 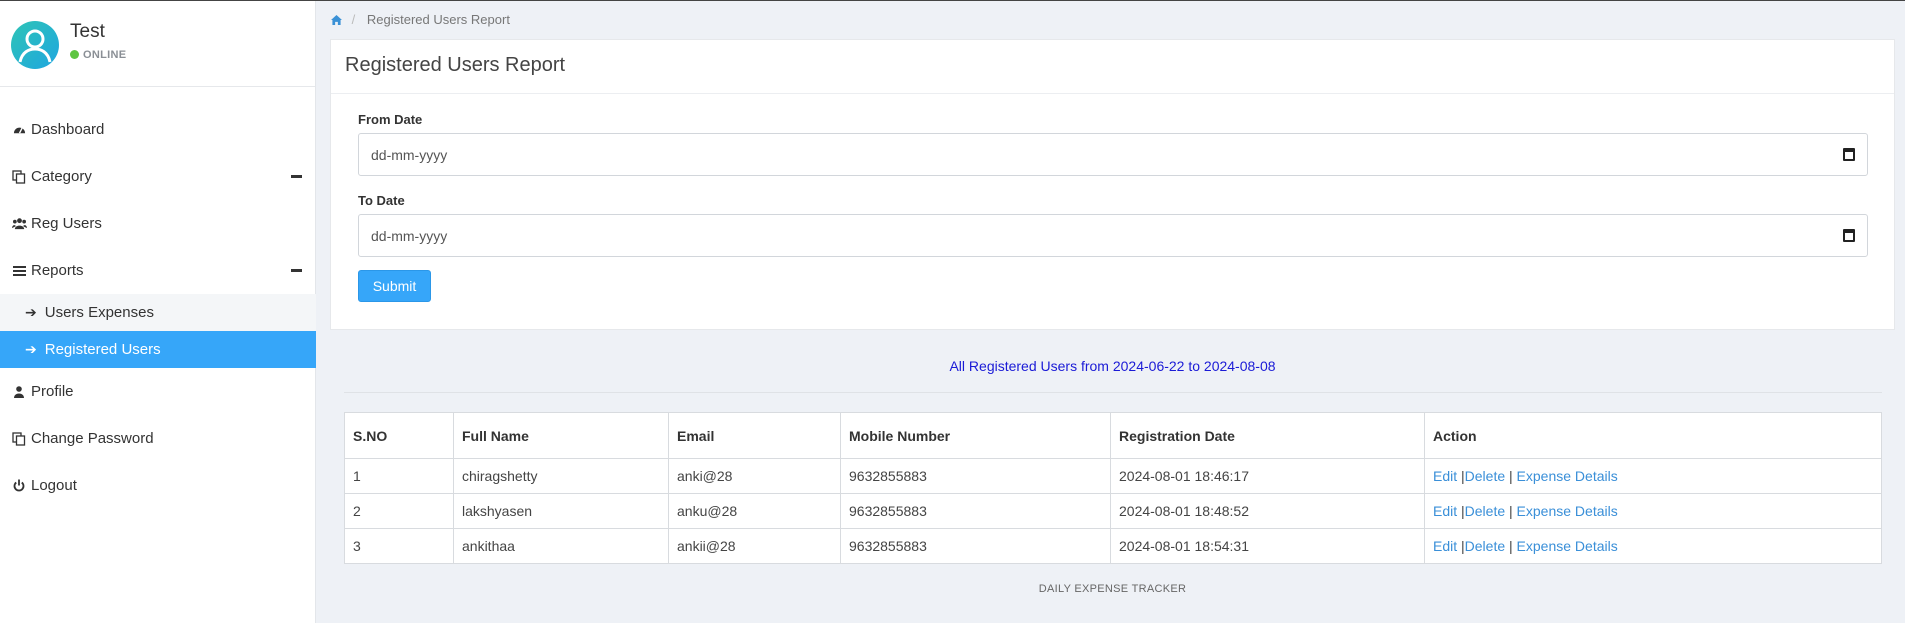 What do you see at coordinates (158, 176) in the screenshot?
I see `sidebar-item-category: Category` at bounding box center [158, 176].